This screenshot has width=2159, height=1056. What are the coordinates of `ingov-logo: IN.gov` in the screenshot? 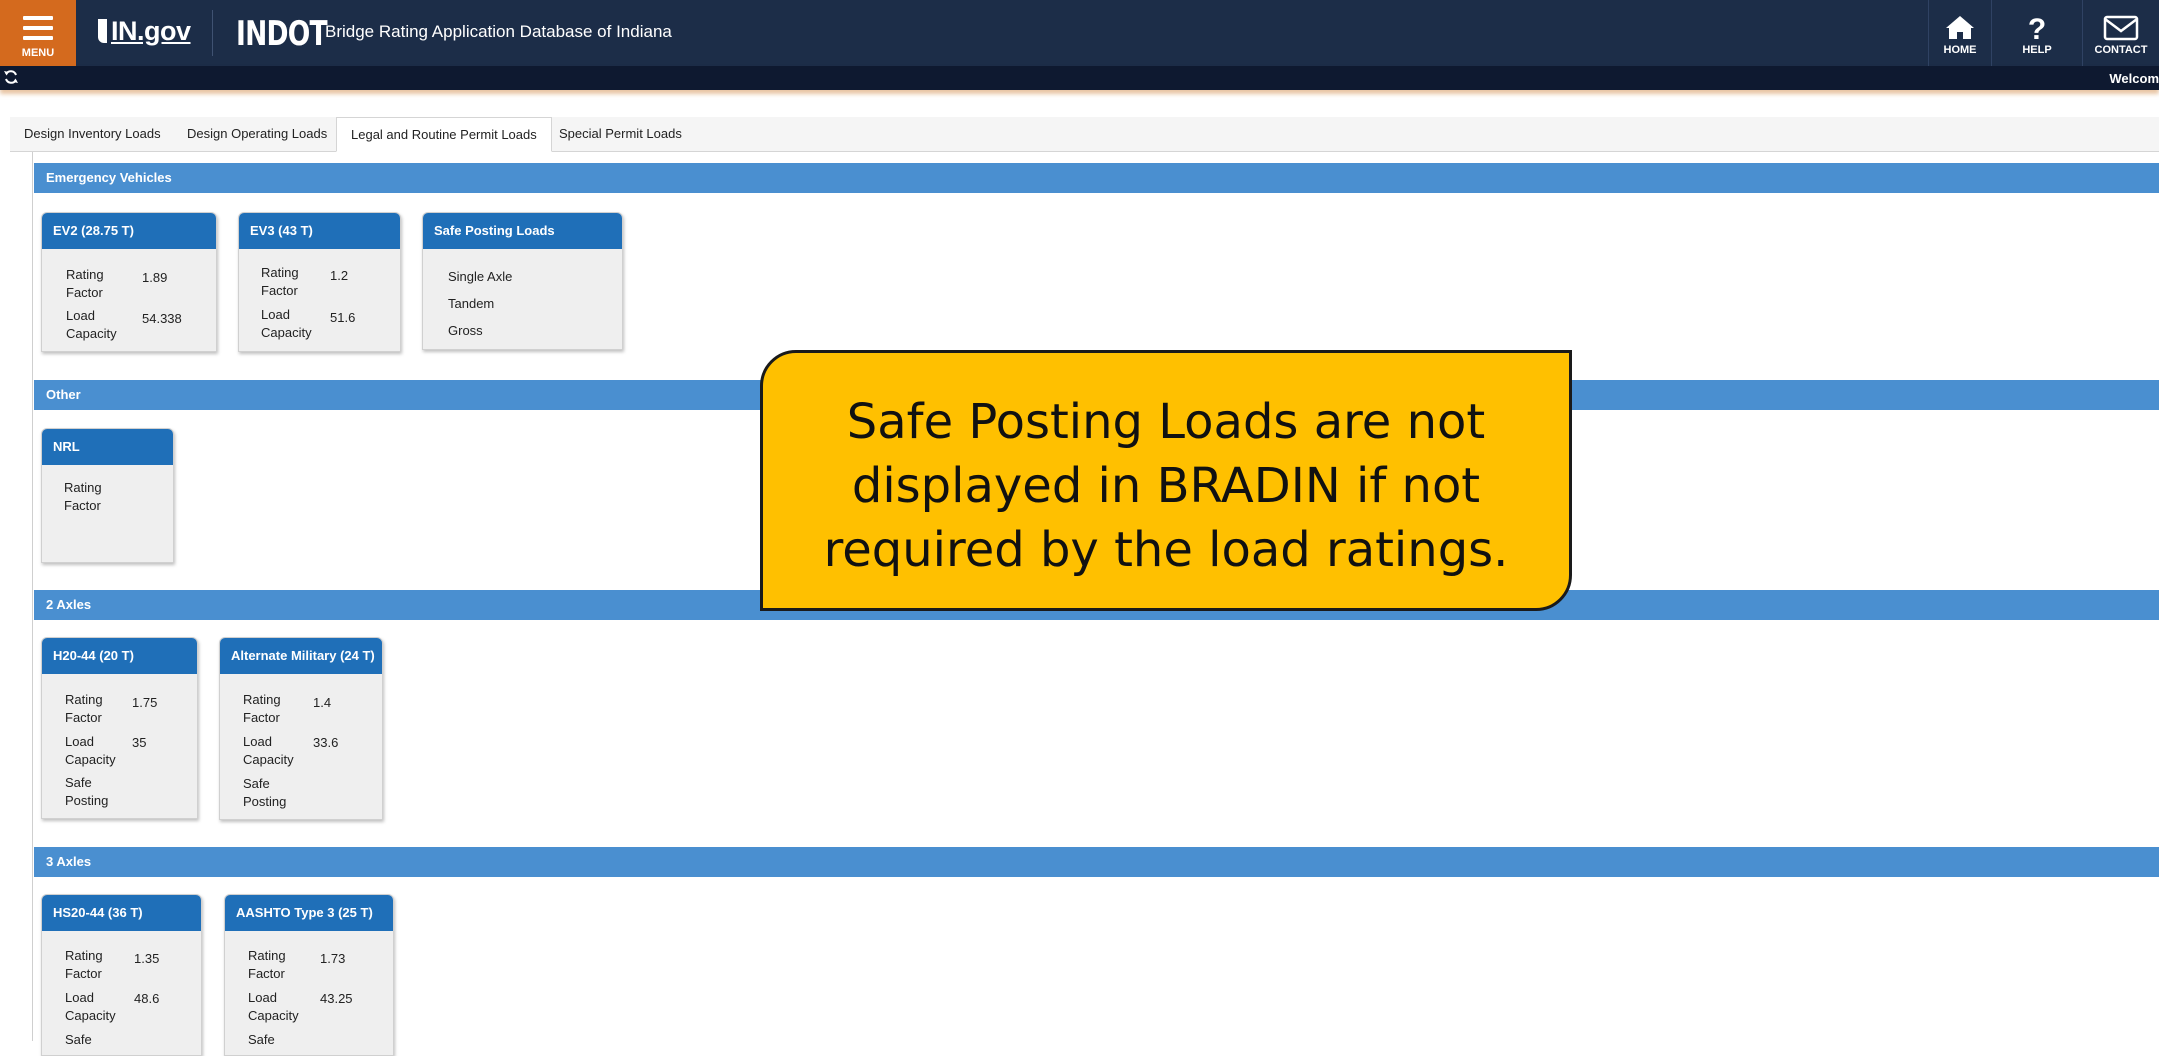 It's located at (144, 31).